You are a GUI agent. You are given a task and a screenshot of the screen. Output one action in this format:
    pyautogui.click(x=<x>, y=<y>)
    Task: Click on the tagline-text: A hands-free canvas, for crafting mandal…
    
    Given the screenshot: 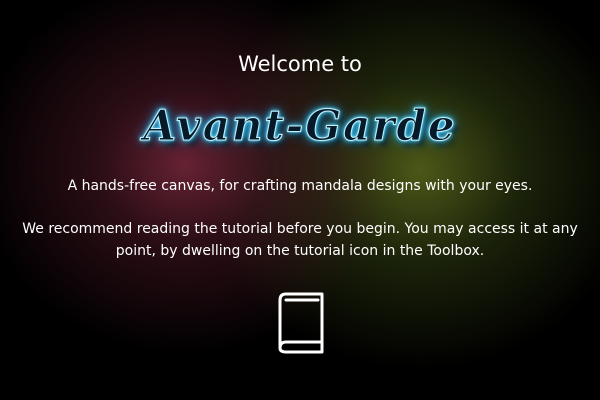 What is the action you would take?
    pyautogui.click(x=300, y=186)
    